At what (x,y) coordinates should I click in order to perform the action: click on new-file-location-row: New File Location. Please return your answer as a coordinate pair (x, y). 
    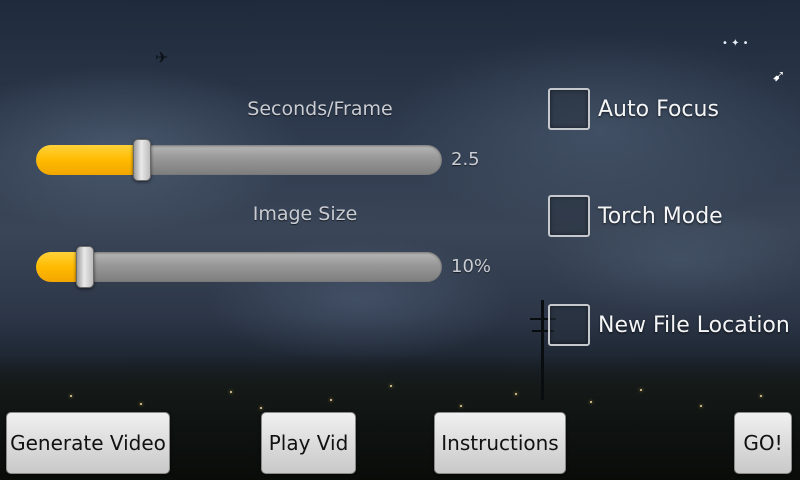
    Looking at the image, I should click on (669, 325).